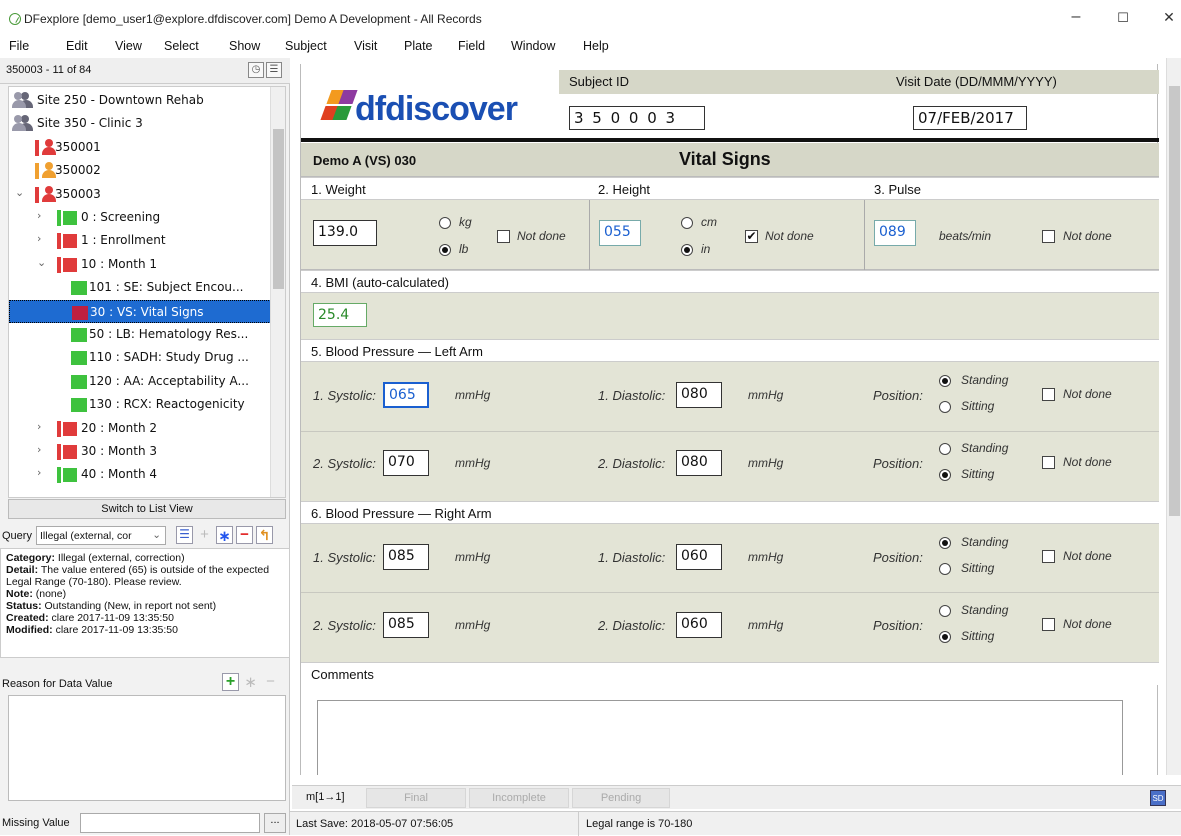  What do you see at coordinates (1158, 798) in the screenshot?
I see `sd-icon: SD` at bounding box center [1158, 798].